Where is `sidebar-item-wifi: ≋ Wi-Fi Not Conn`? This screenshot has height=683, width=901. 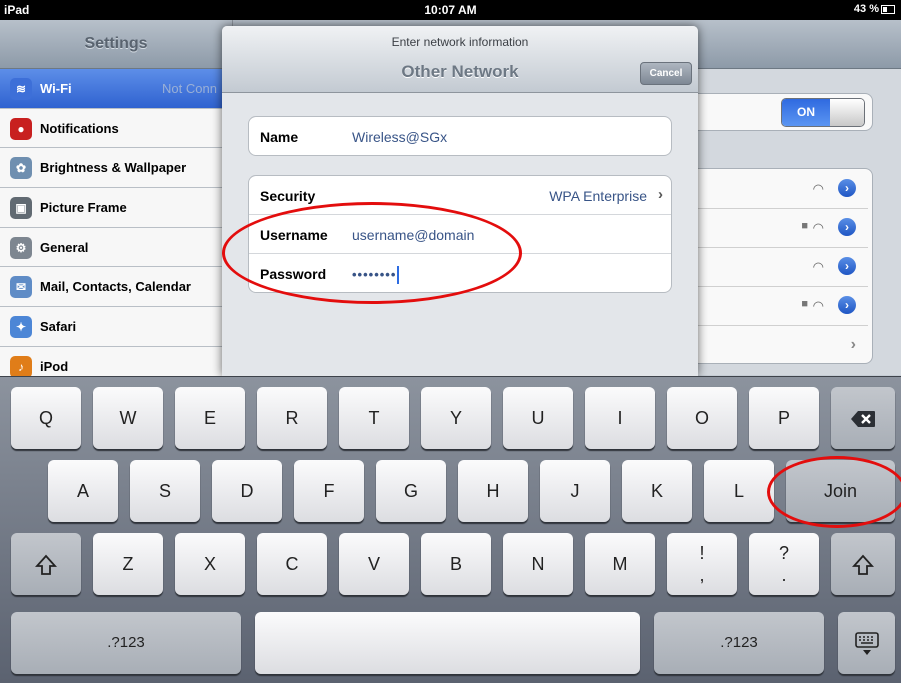 sidebar-item-wifi: ≋ Wi-Fi Not Conn is located at coordinates (116, 89).